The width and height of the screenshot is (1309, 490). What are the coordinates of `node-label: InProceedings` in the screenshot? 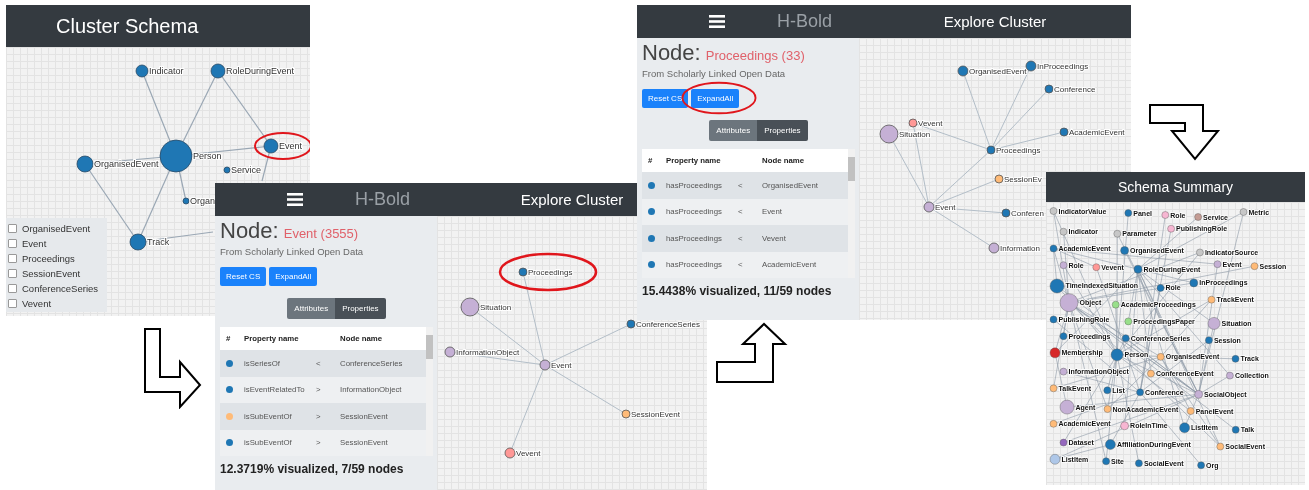 It's located at (1063, 66).